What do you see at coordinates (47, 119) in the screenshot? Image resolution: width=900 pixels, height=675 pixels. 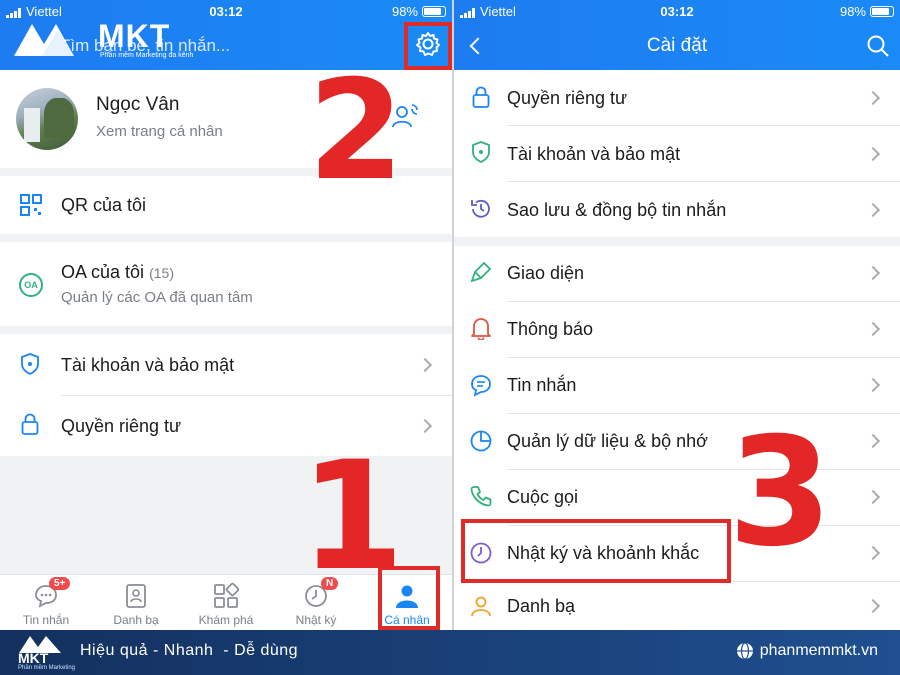 I see `avatar` at bounding box center [47, 119].